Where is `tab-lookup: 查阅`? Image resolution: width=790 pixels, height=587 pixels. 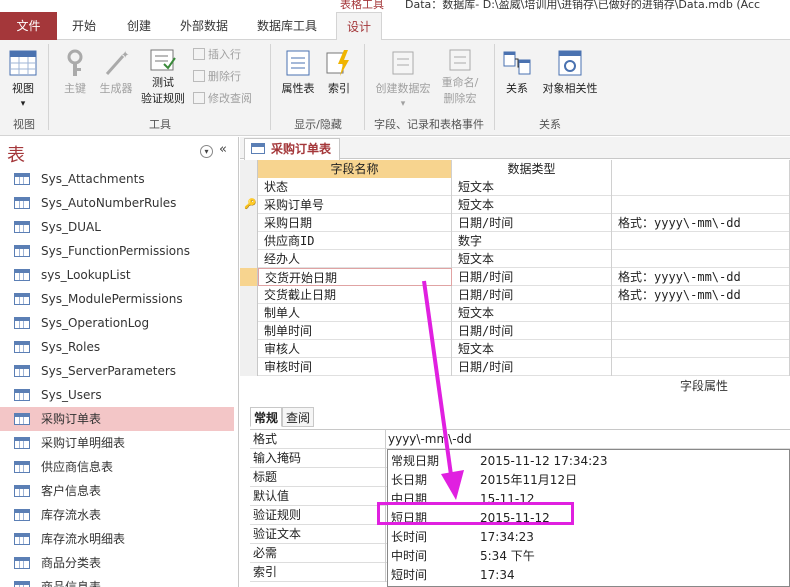 tab-lookup: 查阅 is located at coordinates (298, 417).